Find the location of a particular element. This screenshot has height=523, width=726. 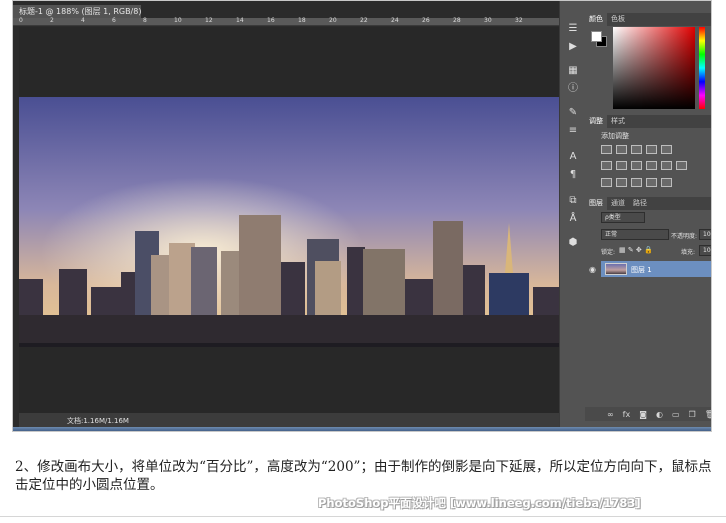

hue-slider is located at coordinates (702, 68).